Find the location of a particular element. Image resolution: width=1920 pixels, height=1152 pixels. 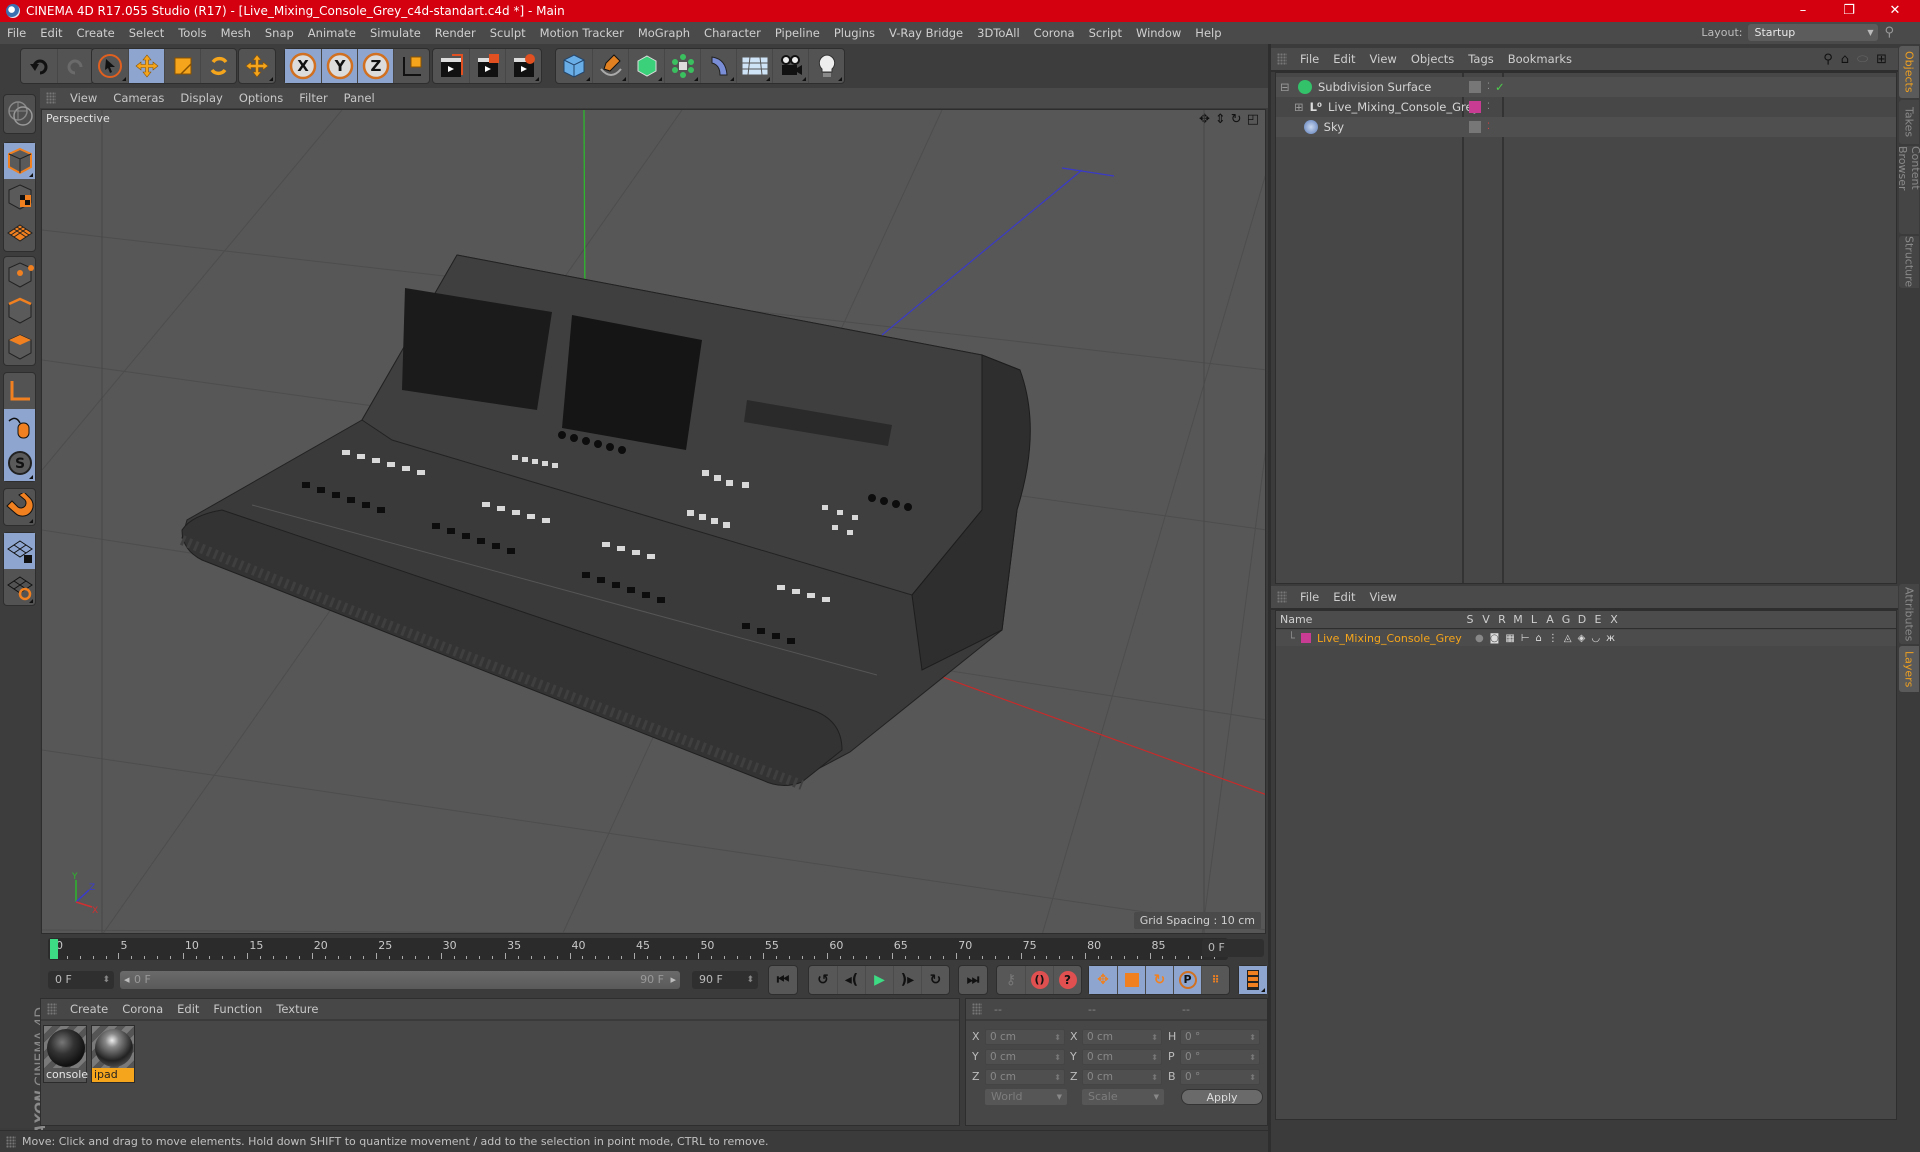

size-y-field: 0 cm is located at coordinates (1122, 1057).